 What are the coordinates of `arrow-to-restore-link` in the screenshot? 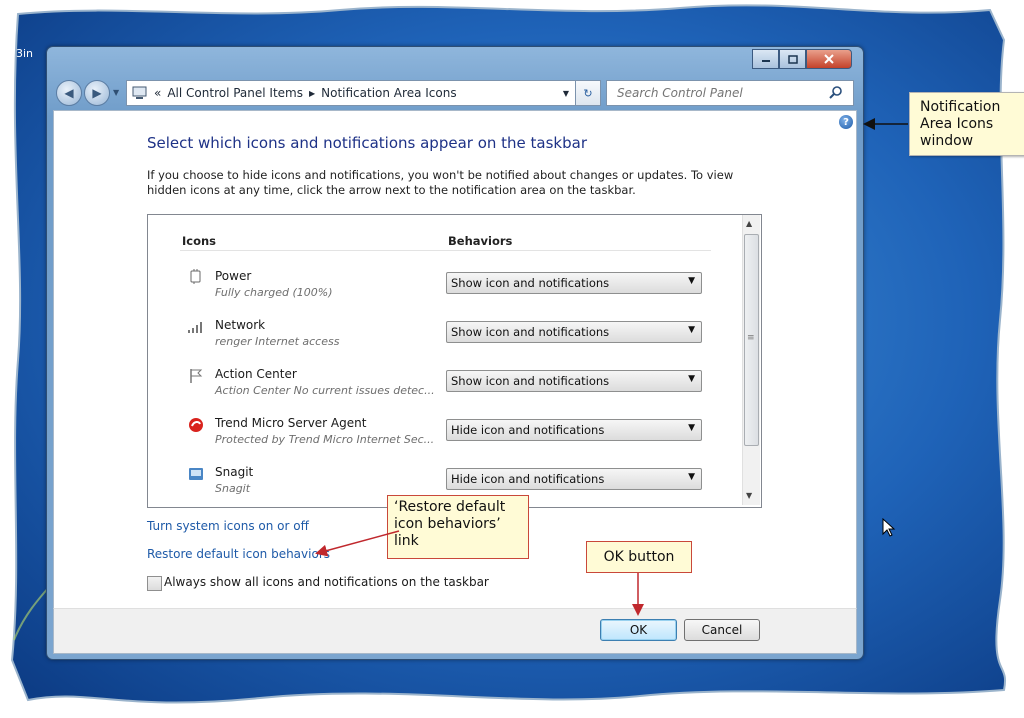 It's located at (357, 543).